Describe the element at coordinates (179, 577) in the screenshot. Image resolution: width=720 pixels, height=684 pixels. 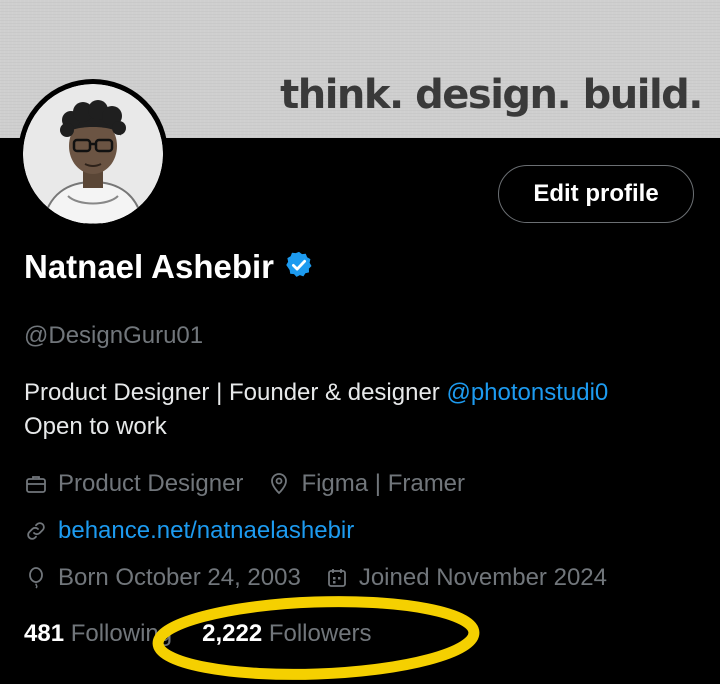
I see `birthday-text: Born October 24, 2003` at that location.